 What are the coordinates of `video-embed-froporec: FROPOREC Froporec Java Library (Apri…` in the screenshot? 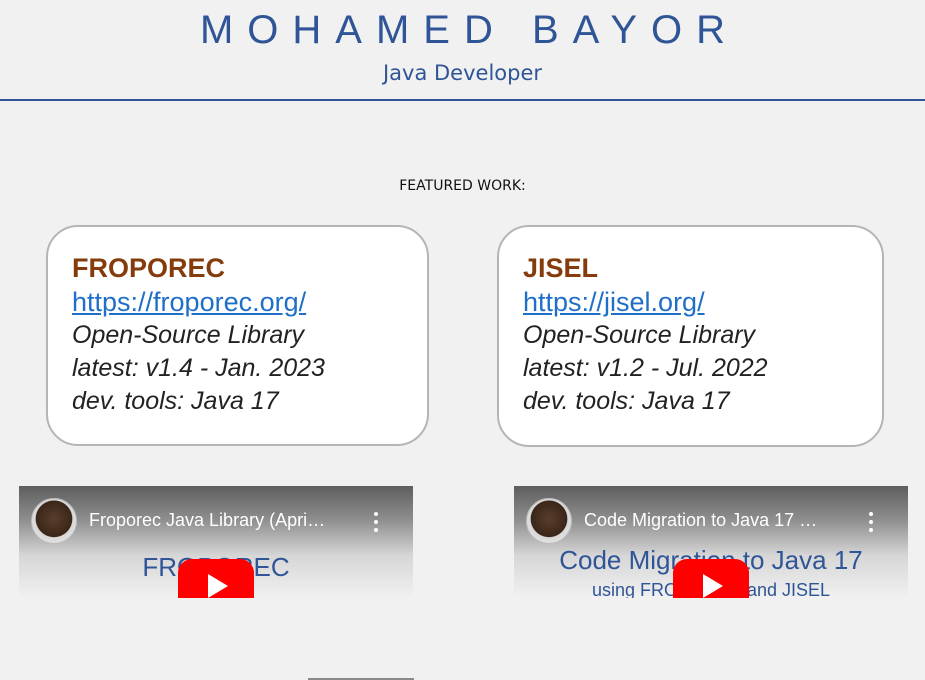 It's located at (216, 542).